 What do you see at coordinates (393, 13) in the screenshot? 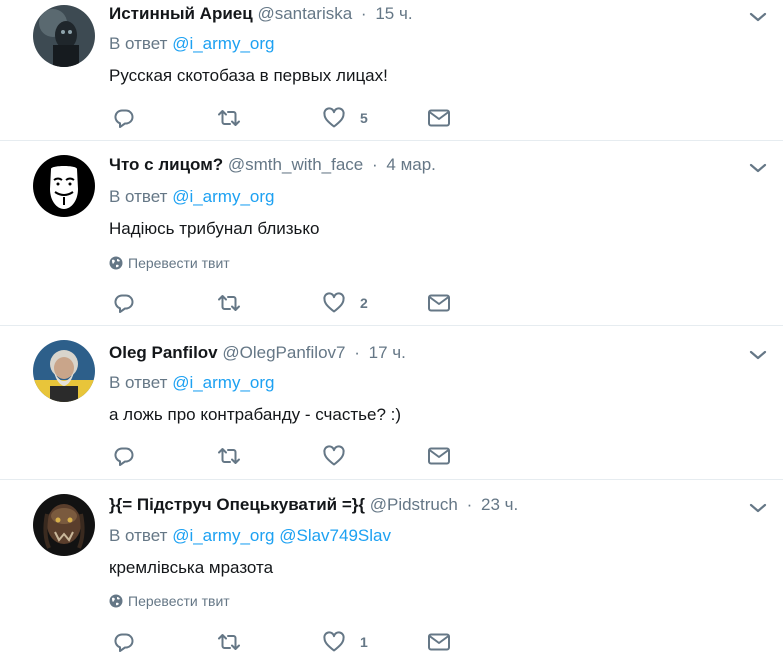
I see `timestamp: 15 ч.` at bounding box center [393, 13].